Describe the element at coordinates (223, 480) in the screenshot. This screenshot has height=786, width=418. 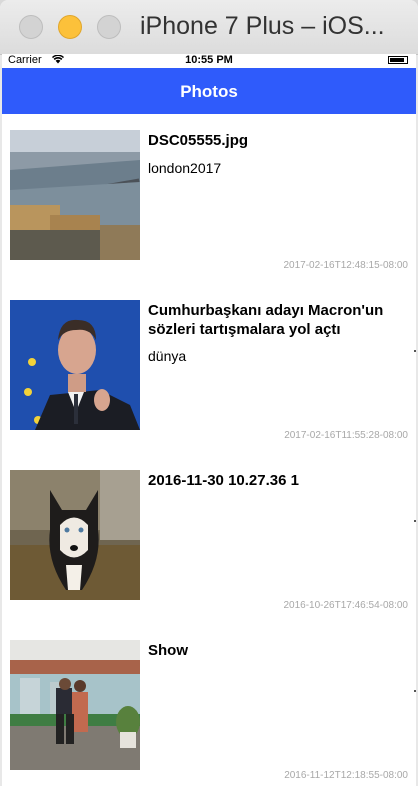
I see `photo-title: 2016-11-30 10.27.36 1` at that location.